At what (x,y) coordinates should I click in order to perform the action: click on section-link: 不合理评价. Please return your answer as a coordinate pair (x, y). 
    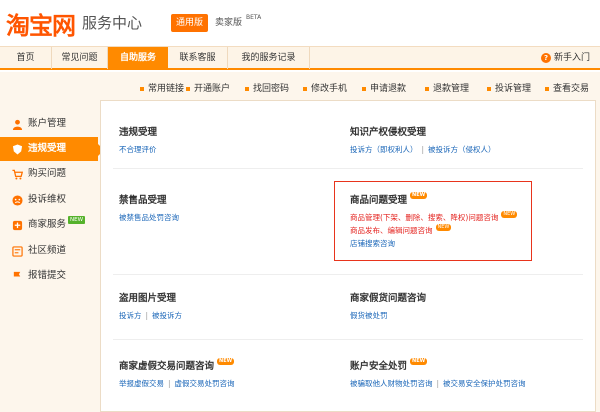
    Looking at the image, I should click on (138, 149).